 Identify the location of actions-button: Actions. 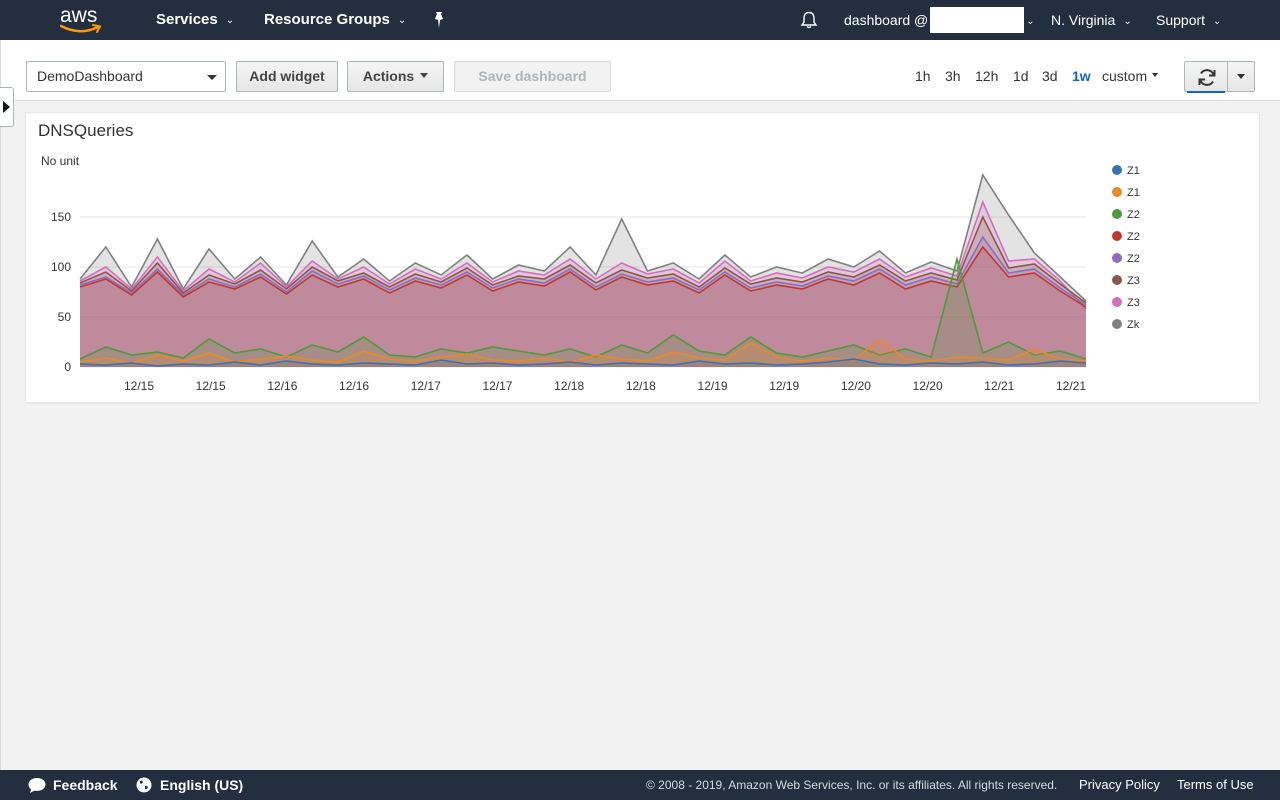
(395, 76).